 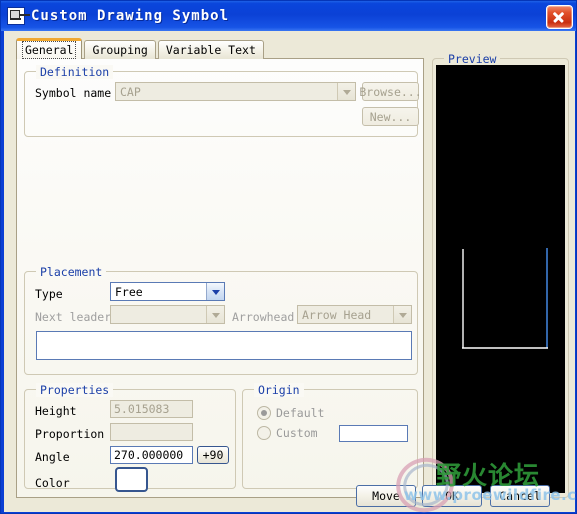 I want to click on tab-variable-text: Variable Text, so click(x=210, y=49).